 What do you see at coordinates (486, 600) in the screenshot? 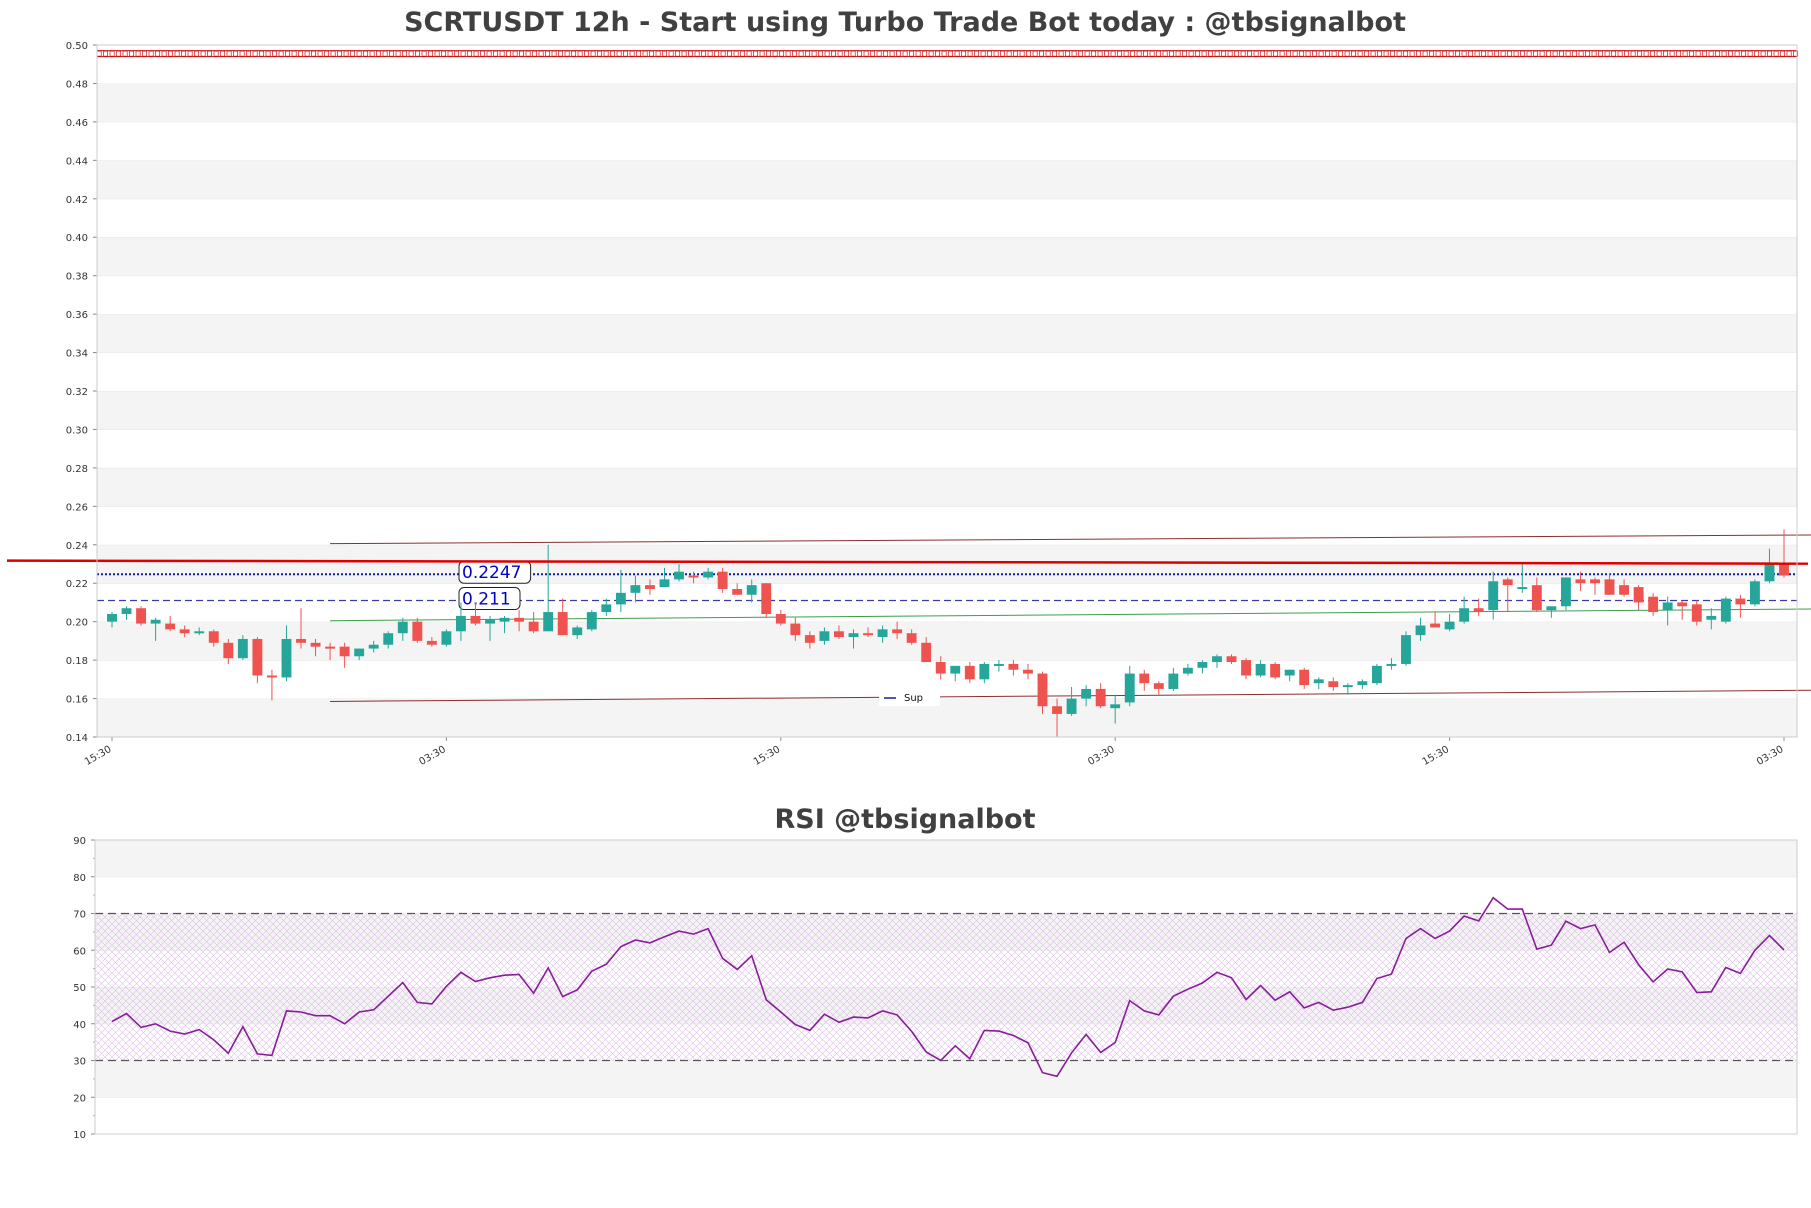
I see `support-label: 0.211` at bounding box center [486, 600].